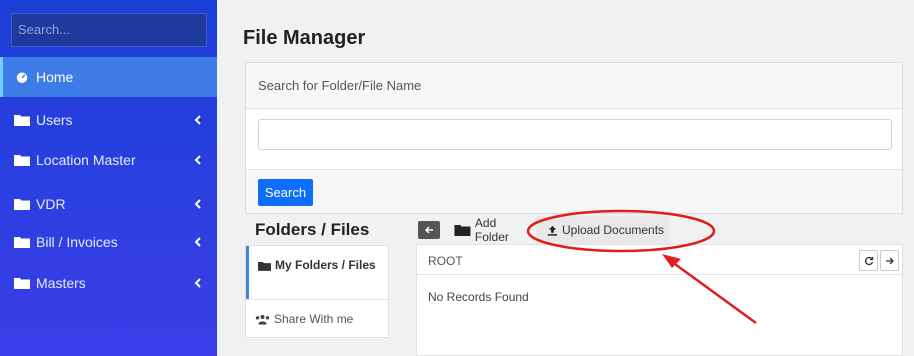 The image size is (914, 356). Describe the element at coordinates (61, 283) in the screenshot. I see `sidebar-item-label: Masters` at that location.